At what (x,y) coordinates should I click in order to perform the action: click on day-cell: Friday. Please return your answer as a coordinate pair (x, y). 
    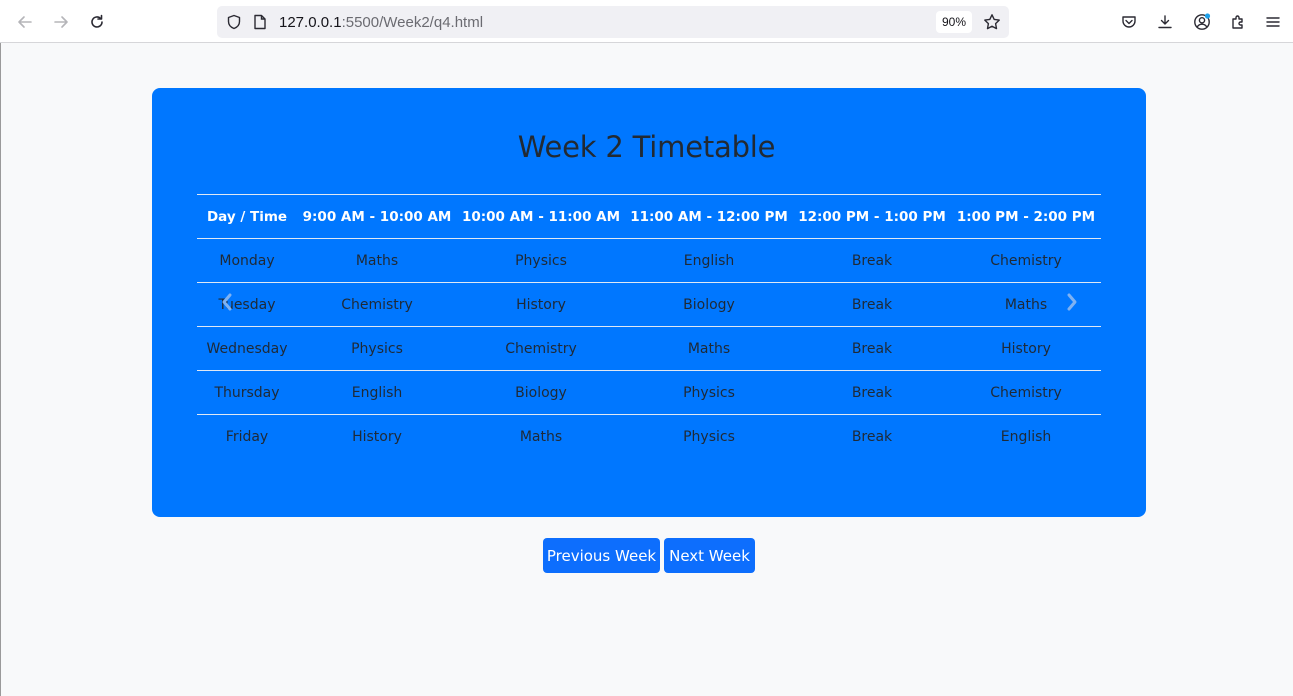
    Looking at the image, I should click on (247, 436).